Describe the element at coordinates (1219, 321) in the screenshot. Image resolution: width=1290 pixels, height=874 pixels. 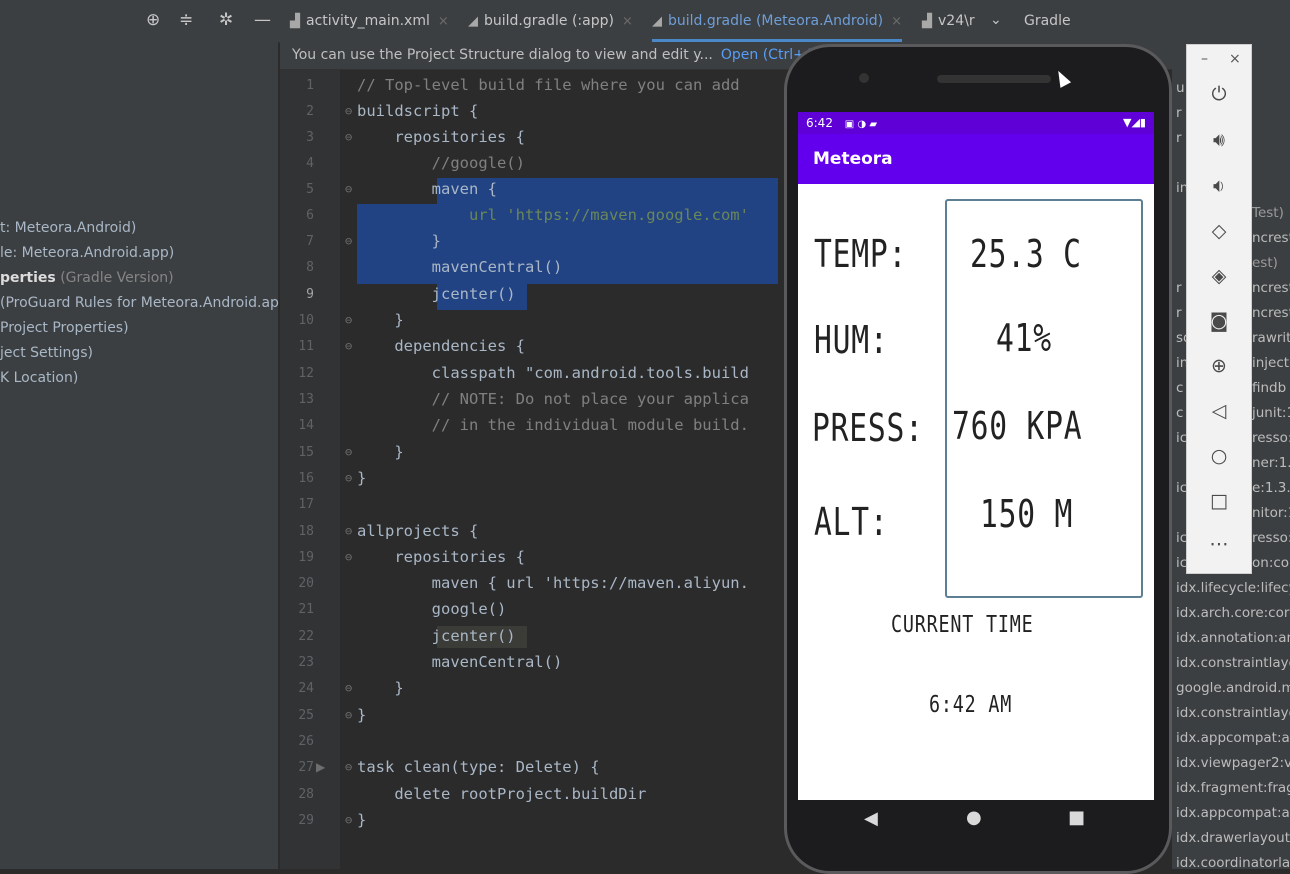
I see `camera-icon: ◙` at that location.